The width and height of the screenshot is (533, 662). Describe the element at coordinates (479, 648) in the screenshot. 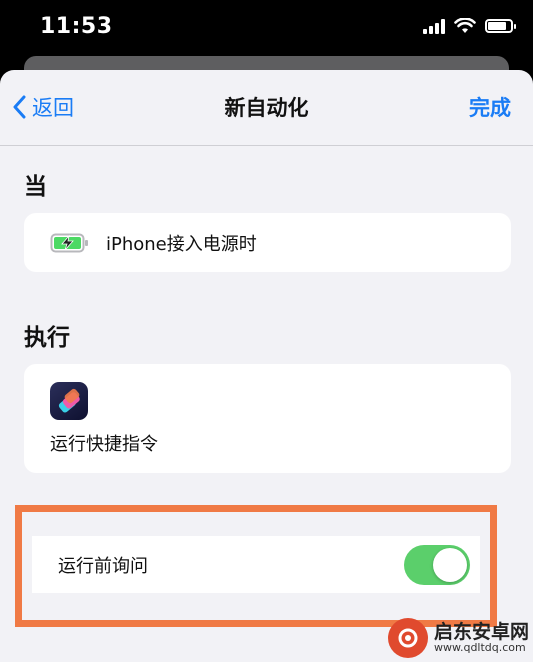

I see `watermark-url: www.qdltdq.com` at that location.